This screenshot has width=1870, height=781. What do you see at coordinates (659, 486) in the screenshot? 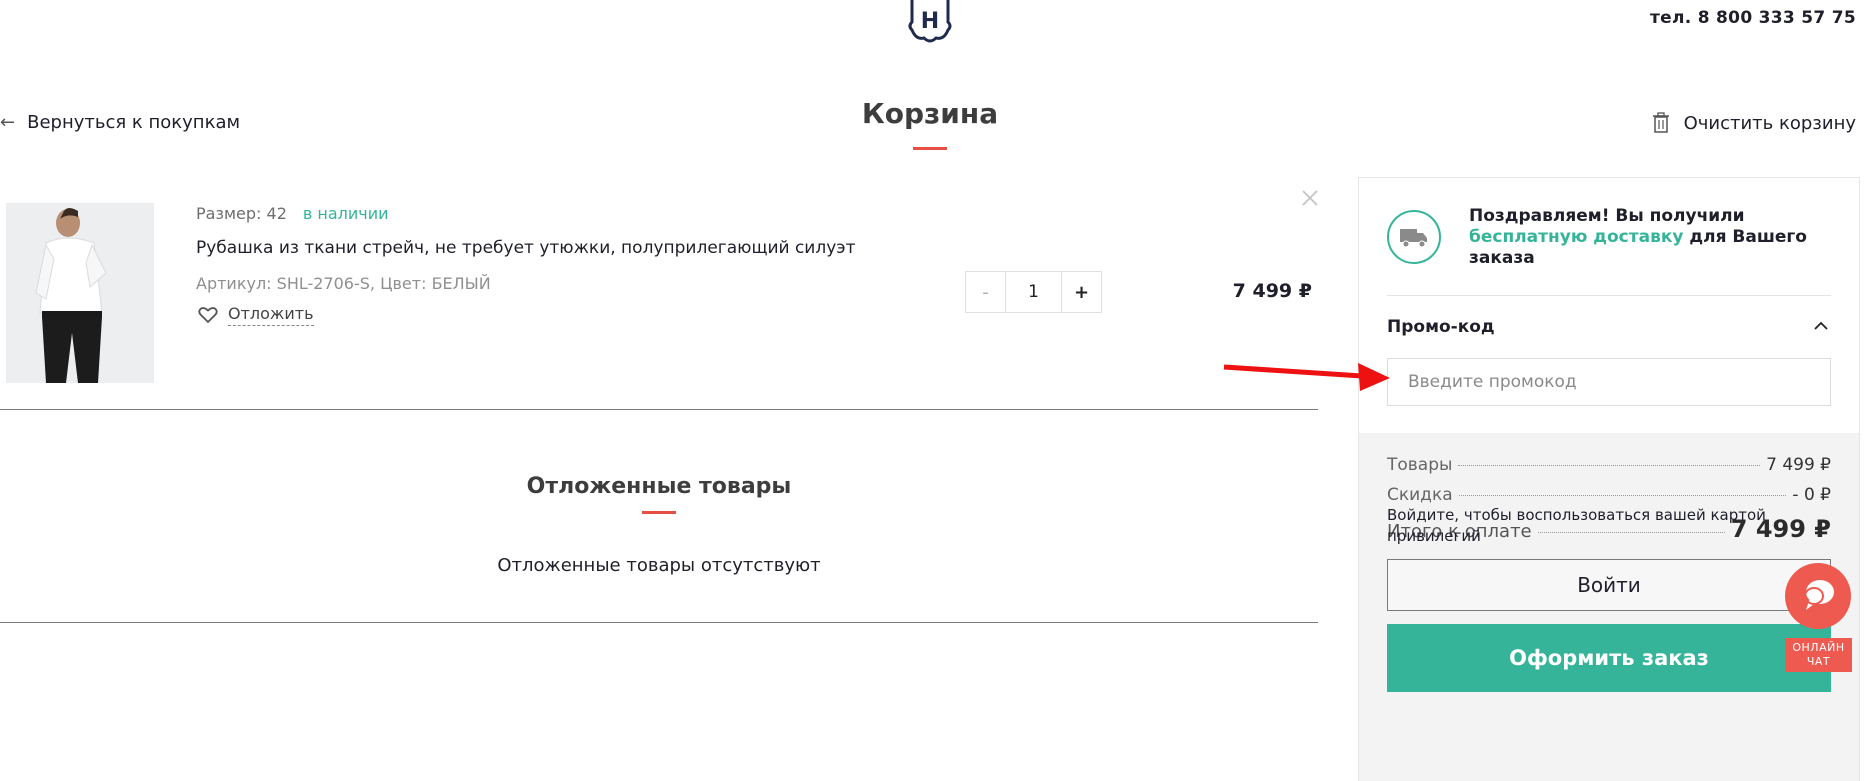
I see `deferred-section-title: Отложенные товары` at bounding box center [659, 486].